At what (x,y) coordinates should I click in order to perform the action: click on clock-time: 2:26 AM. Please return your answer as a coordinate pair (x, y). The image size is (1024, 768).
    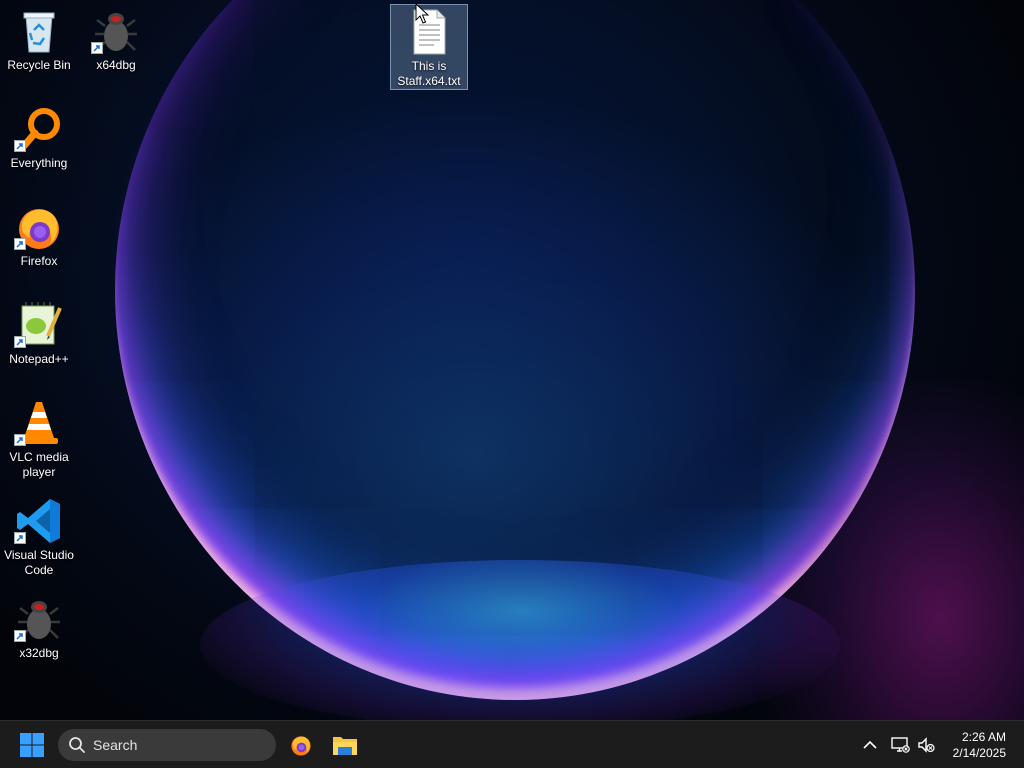
    Looking at the image, I should click on (983, 737).